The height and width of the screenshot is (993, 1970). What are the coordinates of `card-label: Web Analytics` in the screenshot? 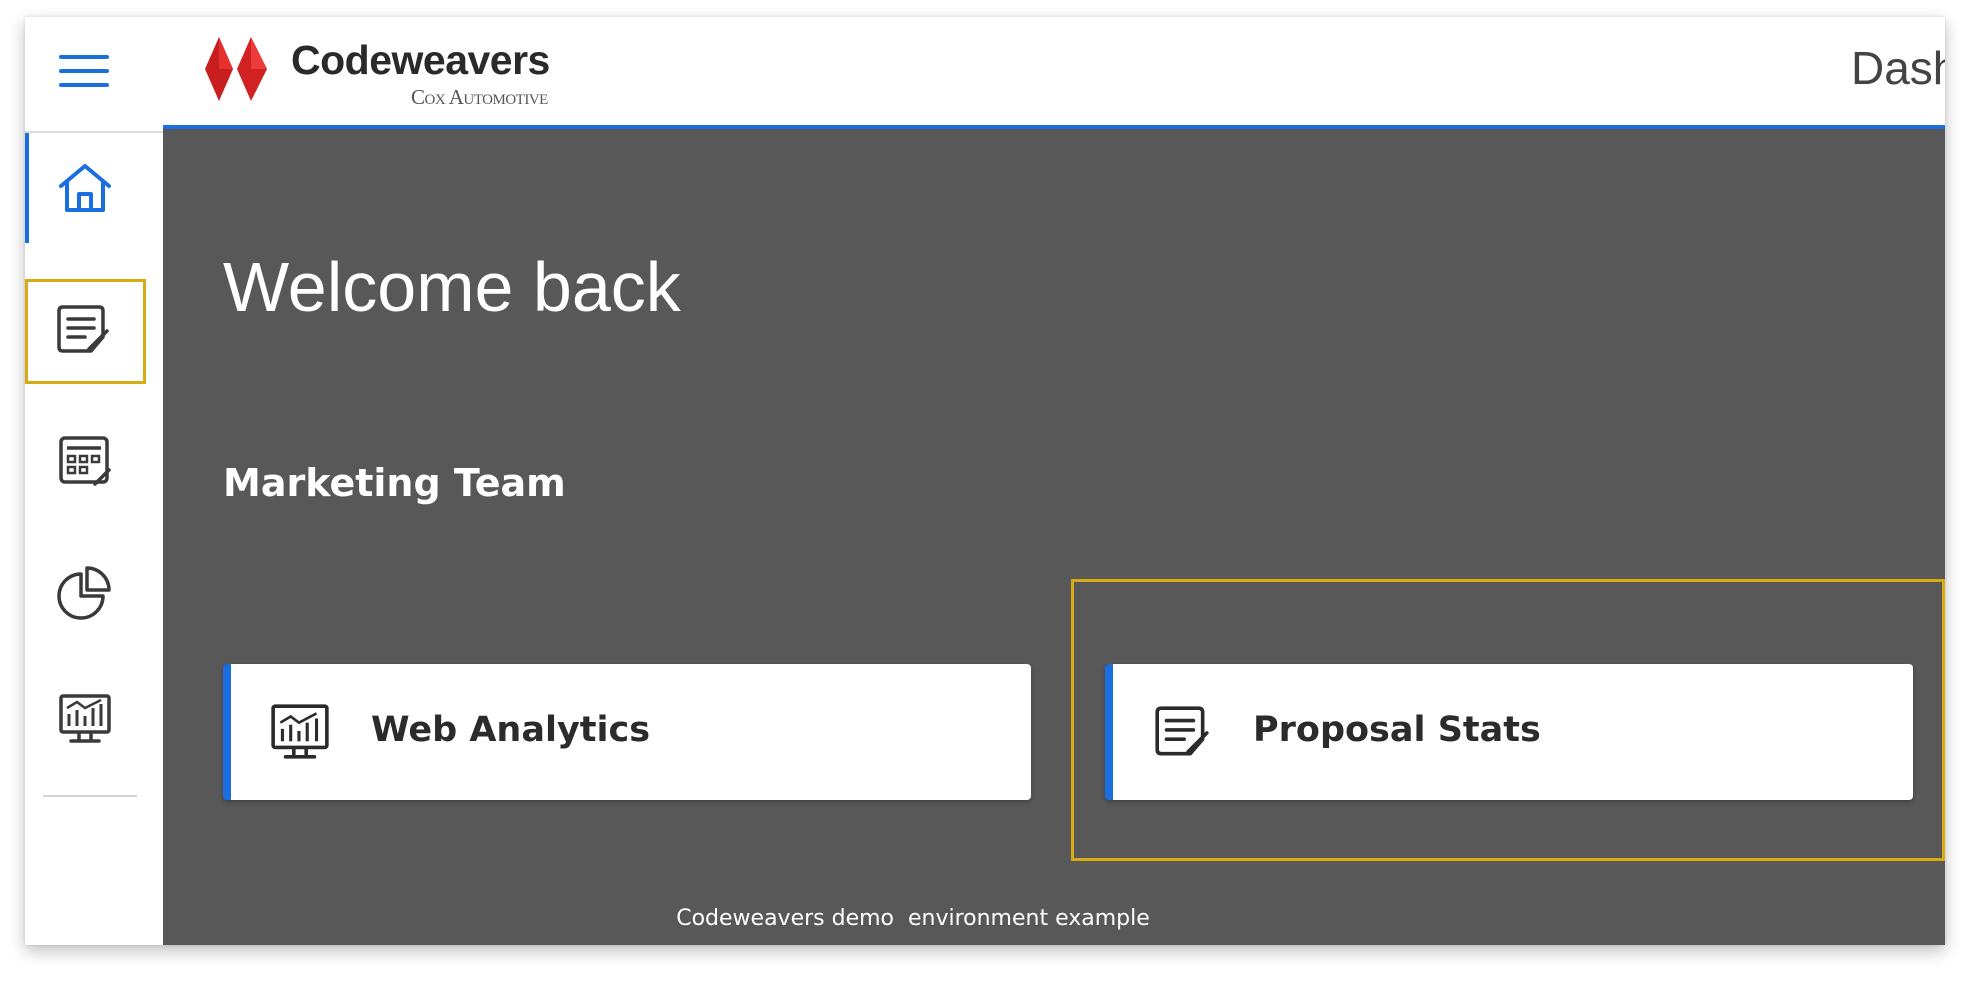 It's located at (511, 730).